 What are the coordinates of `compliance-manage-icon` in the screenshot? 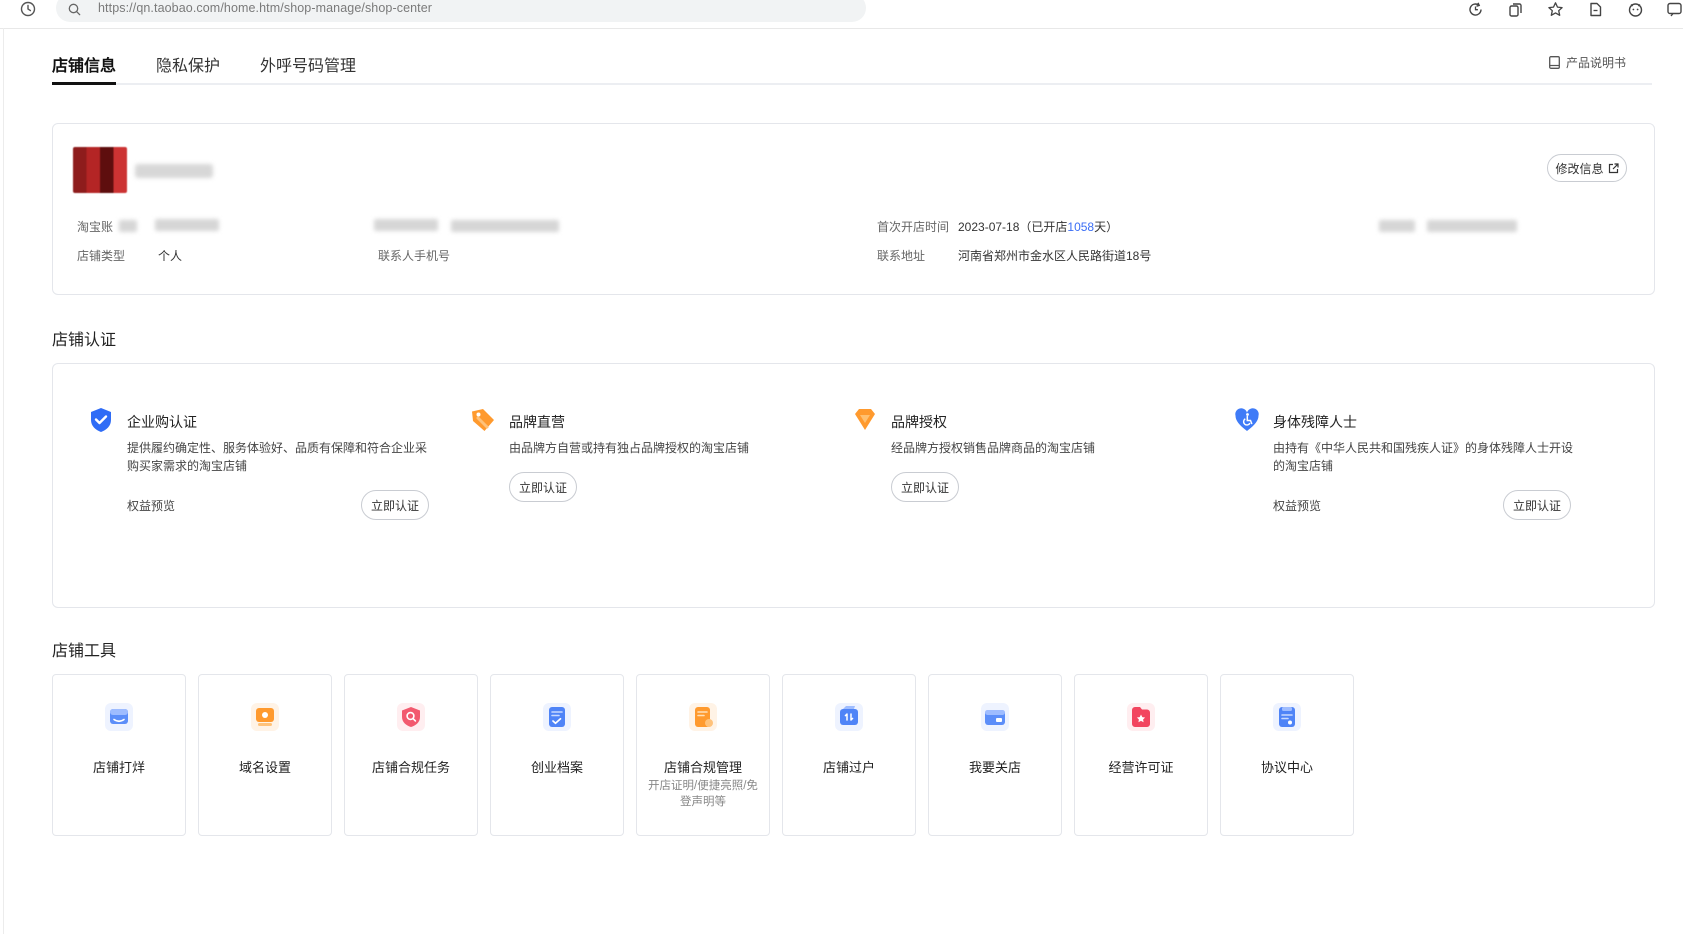 It's located at (703, 717).